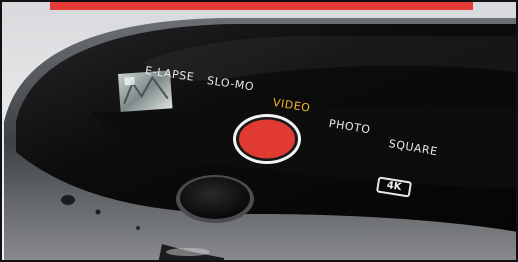 This screenshot has width=518, height=262. What do you see at coordinates (98, 212) in the screenshot?
I see `microphone-hole` at bounding box center [98, 212].